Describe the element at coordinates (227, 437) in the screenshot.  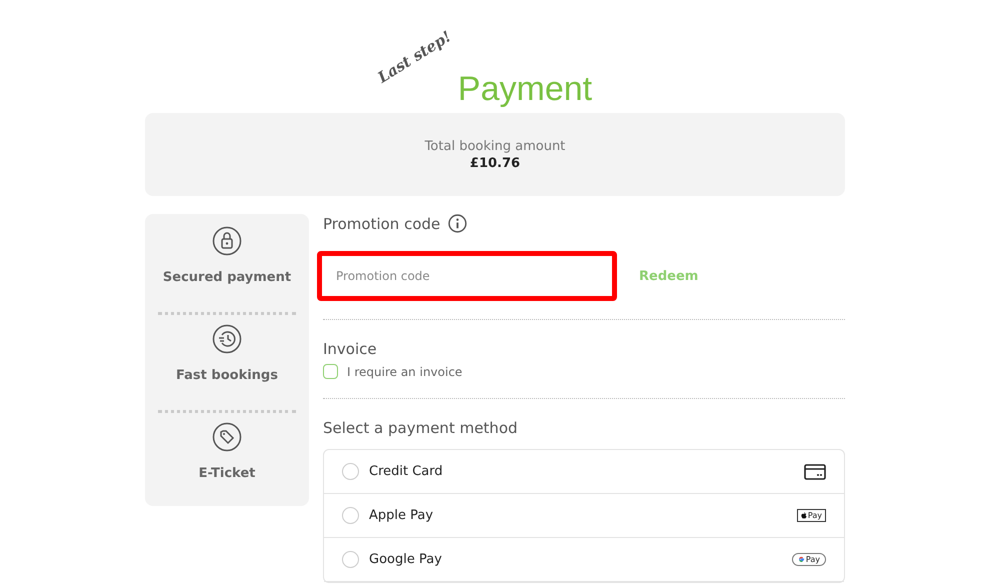
I see `tag-icon` at that location.